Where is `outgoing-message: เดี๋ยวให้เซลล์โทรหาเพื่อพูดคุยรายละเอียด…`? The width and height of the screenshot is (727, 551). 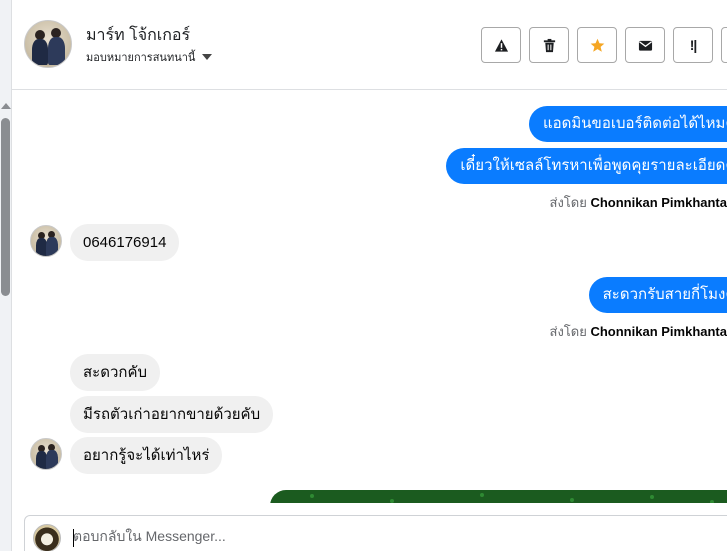
outgoing-message: เดี๋ยวให้เซลล์โทรหาเพื่อพูดคุยรายละเอียด… is located at coordinates (586, 166).